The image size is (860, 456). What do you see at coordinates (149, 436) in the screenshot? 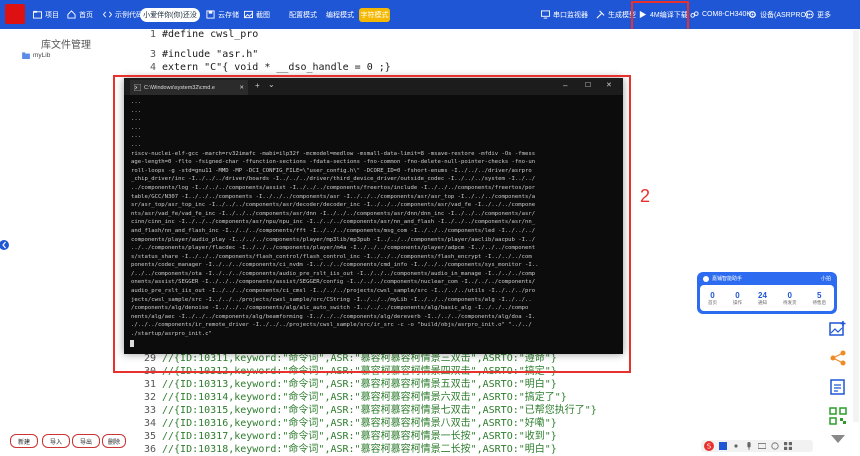
I see `line-number: 35` at bounding box center [149, 436].